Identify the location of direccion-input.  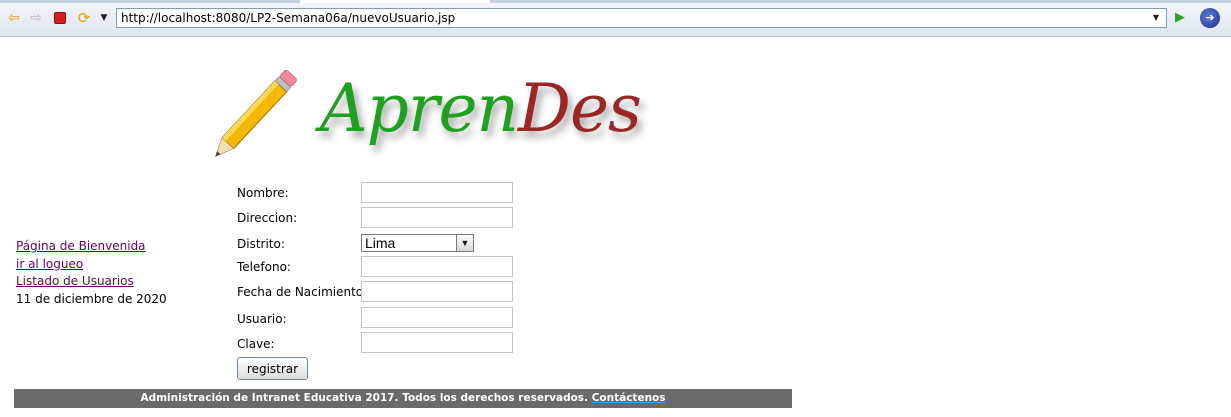
(437, 217).